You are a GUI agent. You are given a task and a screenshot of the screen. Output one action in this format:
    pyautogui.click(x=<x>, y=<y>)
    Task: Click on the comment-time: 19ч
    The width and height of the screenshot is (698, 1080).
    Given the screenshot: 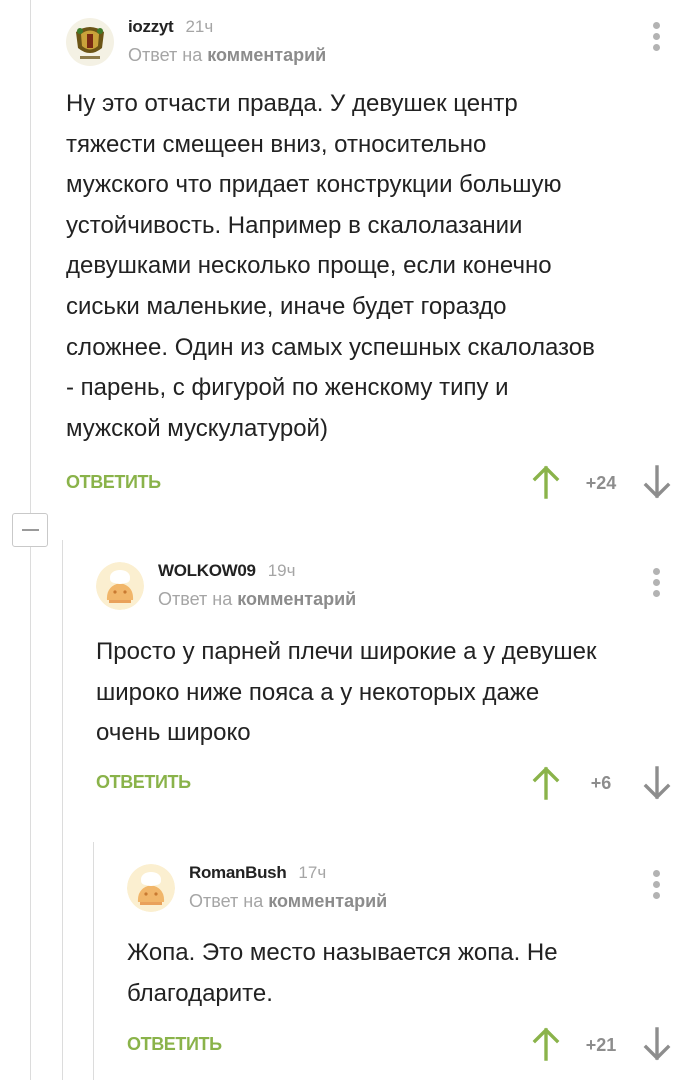 What is the action you would take?
    pyautogui.click(x=281, y=570)
    